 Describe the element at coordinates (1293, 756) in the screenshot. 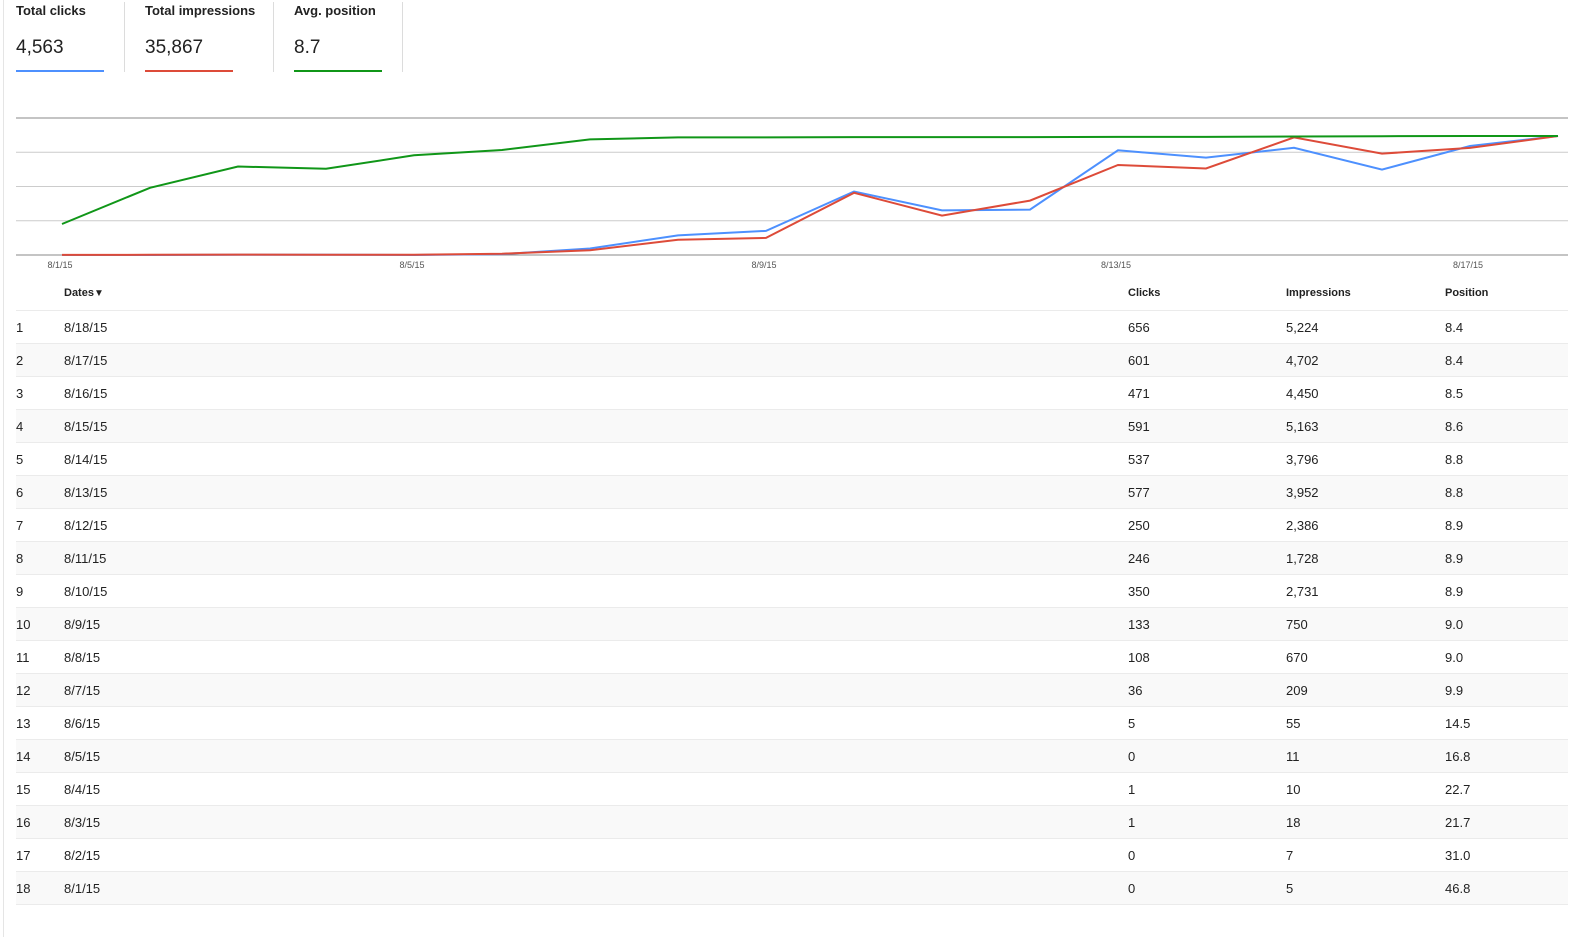

I see `row-impressions: 11` at that location.